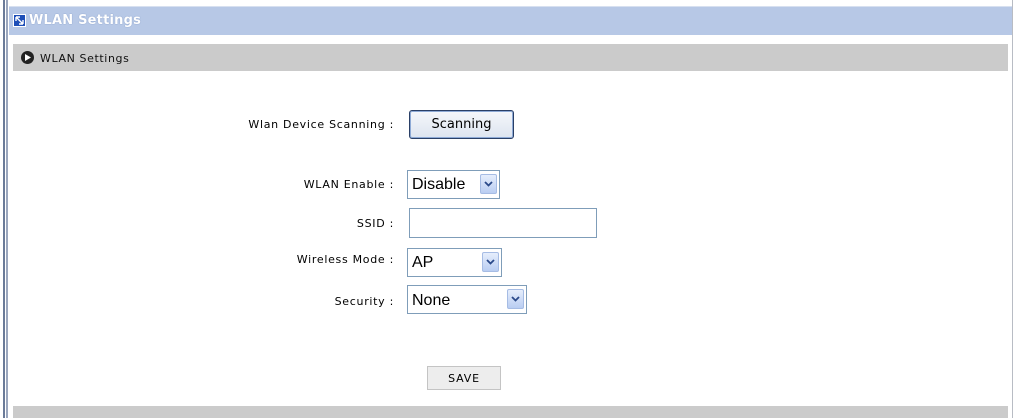 Image resolution: width=1018 pixels, height=418 pixels. I want to click on section-title: WLAN Settings, so click(85, 58).